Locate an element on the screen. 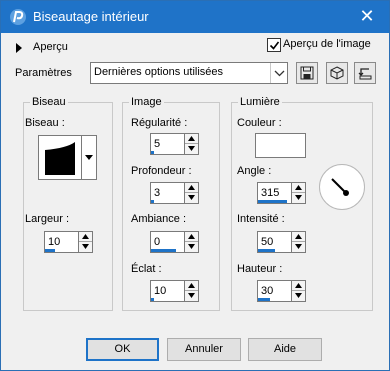 Image resolution: width=390 pixels, height=371 pixels. intensity-increment-button is located at coordinates (298, 237).